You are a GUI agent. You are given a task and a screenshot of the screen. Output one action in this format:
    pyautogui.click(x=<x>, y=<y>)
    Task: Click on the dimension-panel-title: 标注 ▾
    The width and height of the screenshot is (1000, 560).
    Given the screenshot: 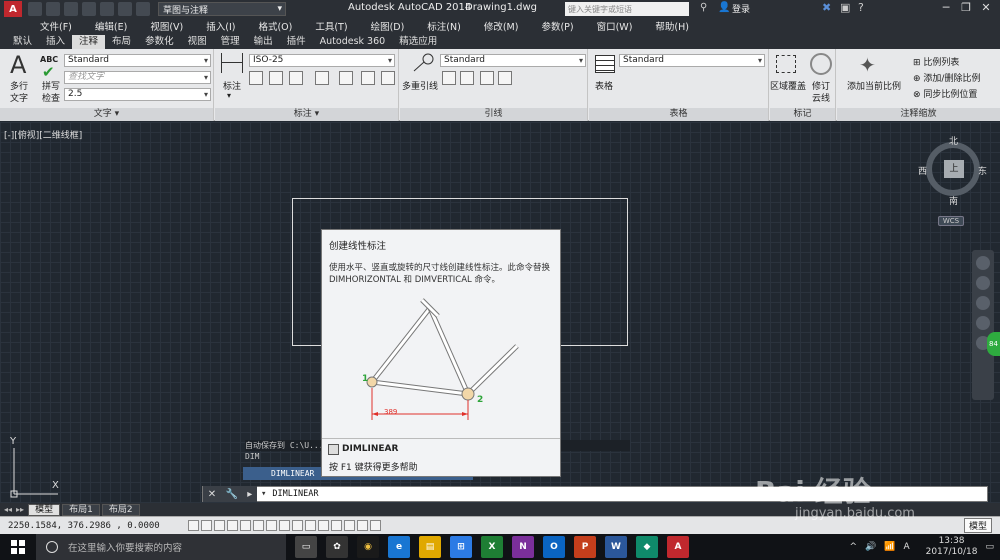 What is the action you would take?
    pyautogui.click(x=306, y=114)
    